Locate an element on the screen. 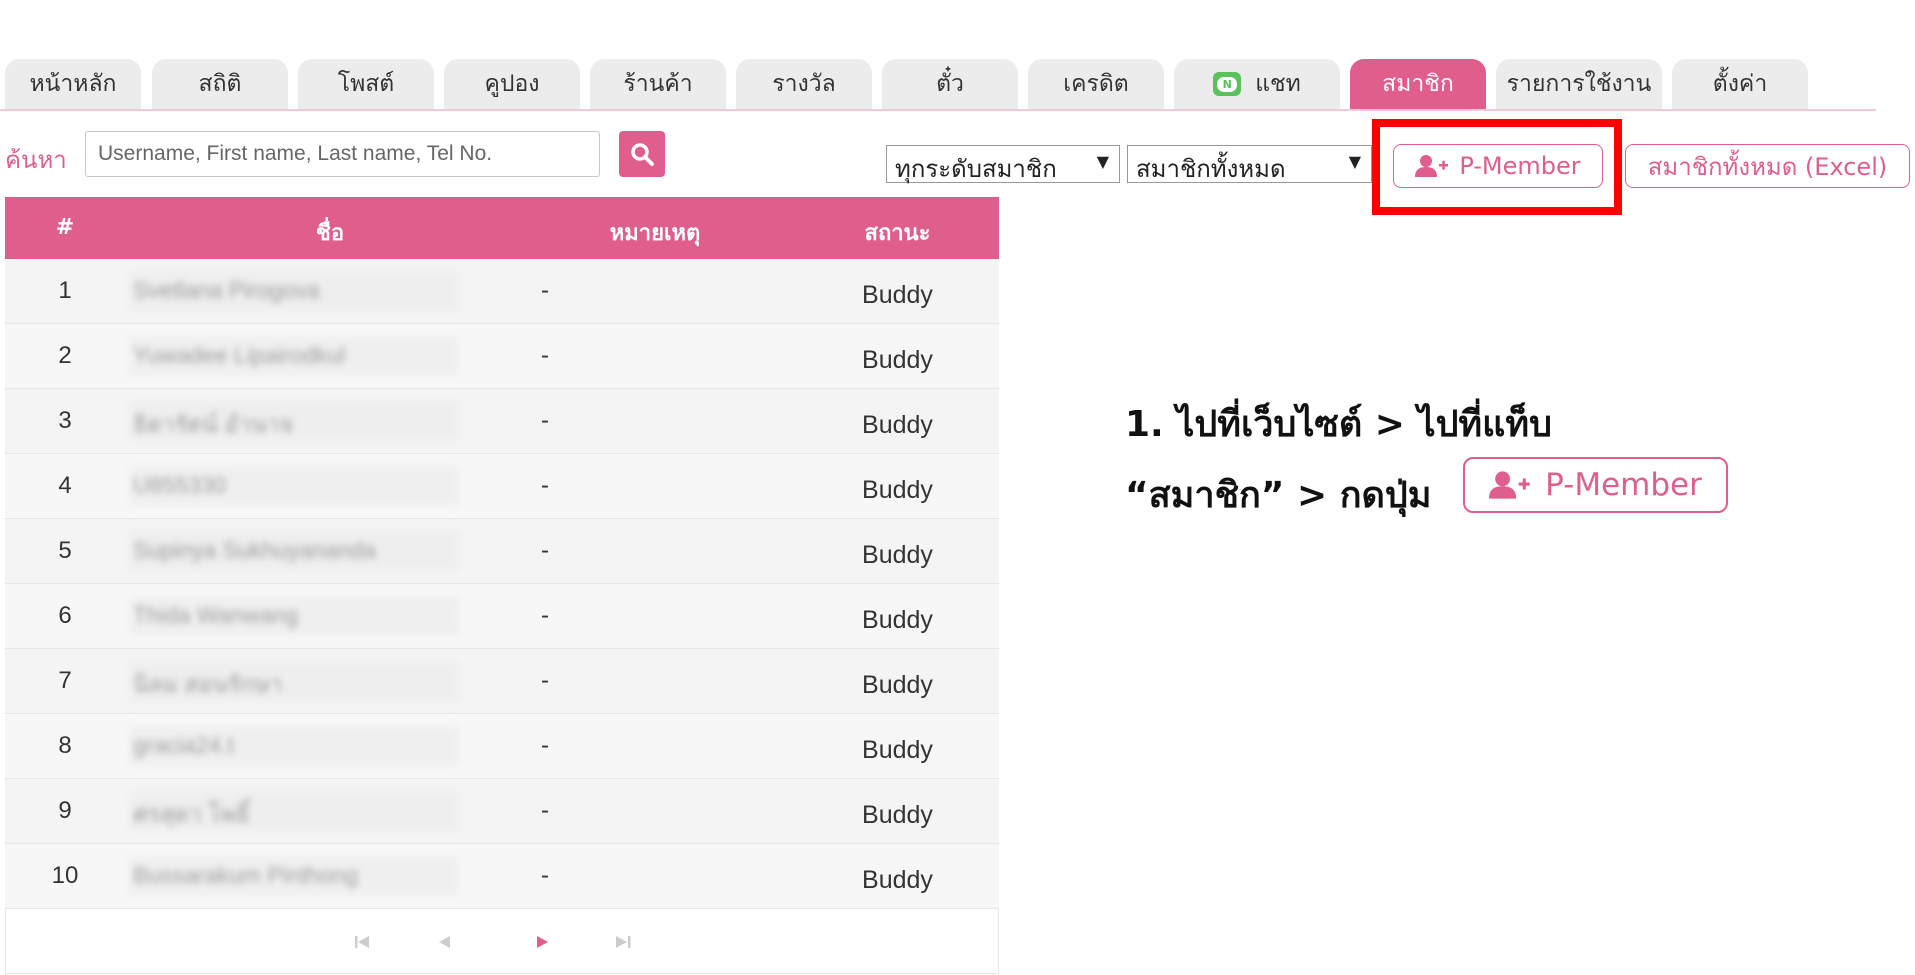  cell-num: 10 is located at coordinates (65, 875).